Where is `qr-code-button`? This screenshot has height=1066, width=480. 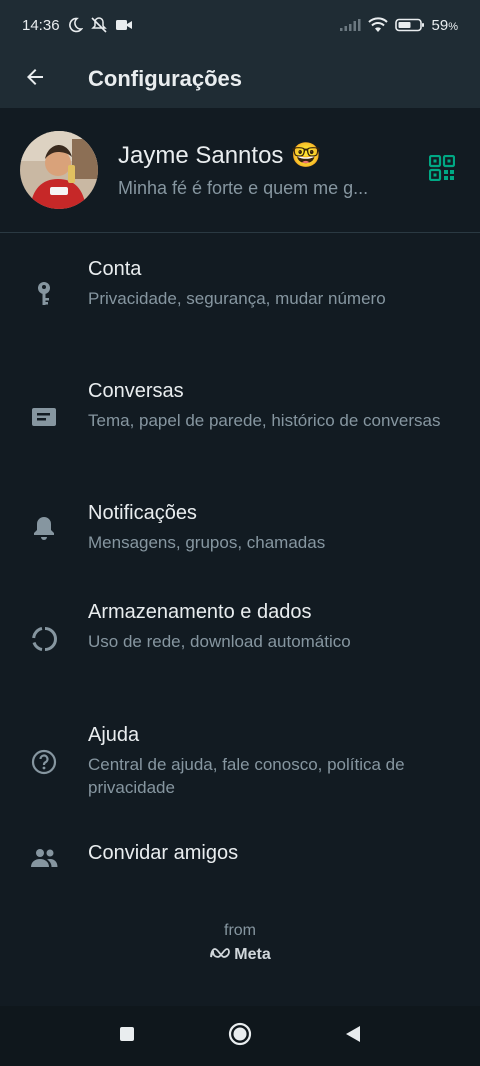 qr-code-button is located at coordinates (442, 170).